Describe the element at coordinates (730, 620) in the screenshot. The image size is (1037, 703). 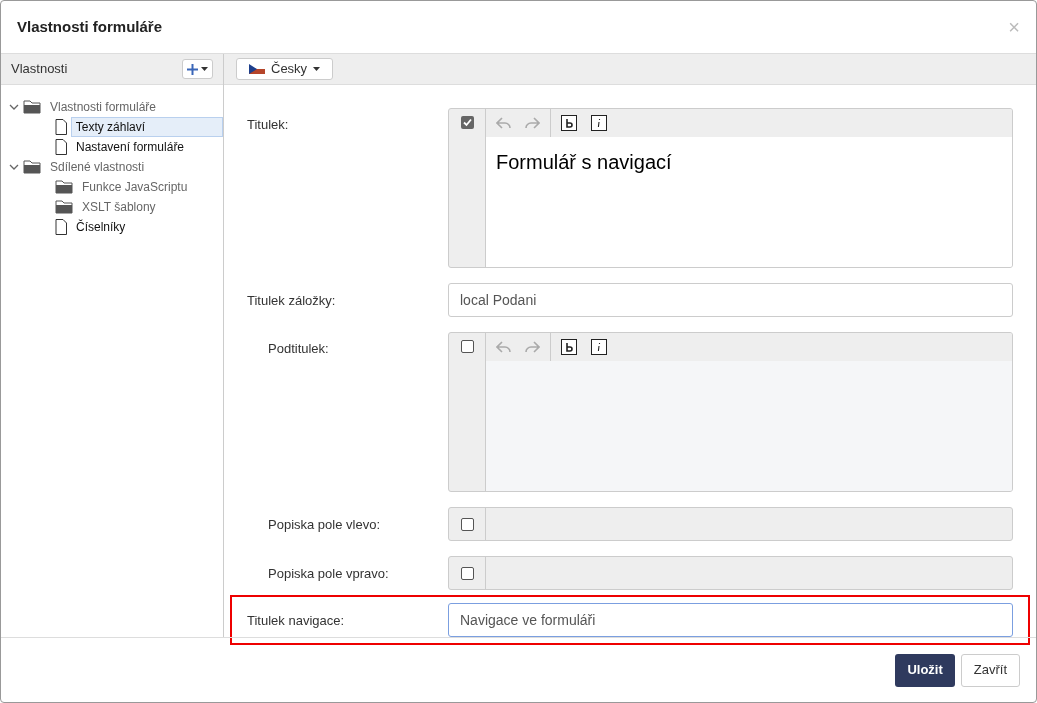
I see `text-field: Navigace ve formuláři` at that location.